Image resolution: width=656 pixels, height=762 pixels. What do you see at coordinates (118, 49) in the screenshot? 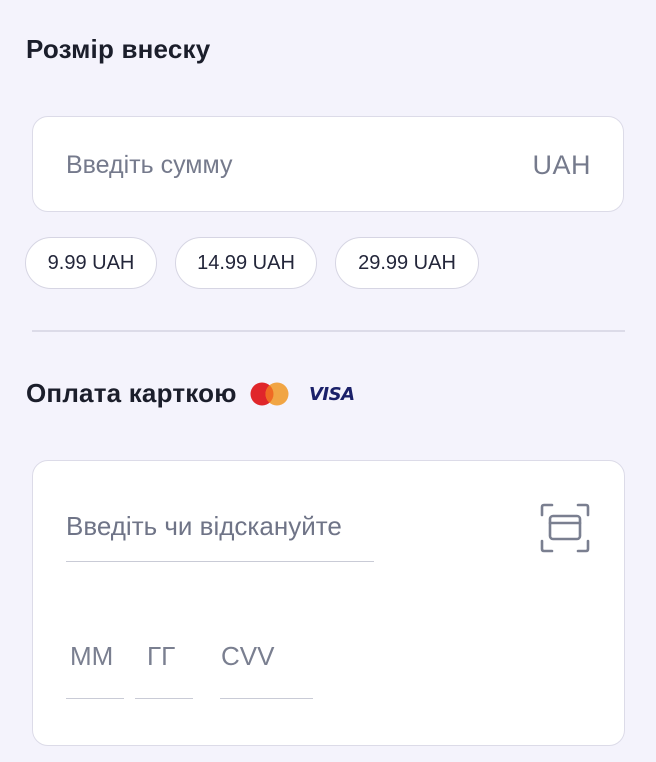
I see `amount-section-title: Розмір внеску` at bounding box center [118, 49].